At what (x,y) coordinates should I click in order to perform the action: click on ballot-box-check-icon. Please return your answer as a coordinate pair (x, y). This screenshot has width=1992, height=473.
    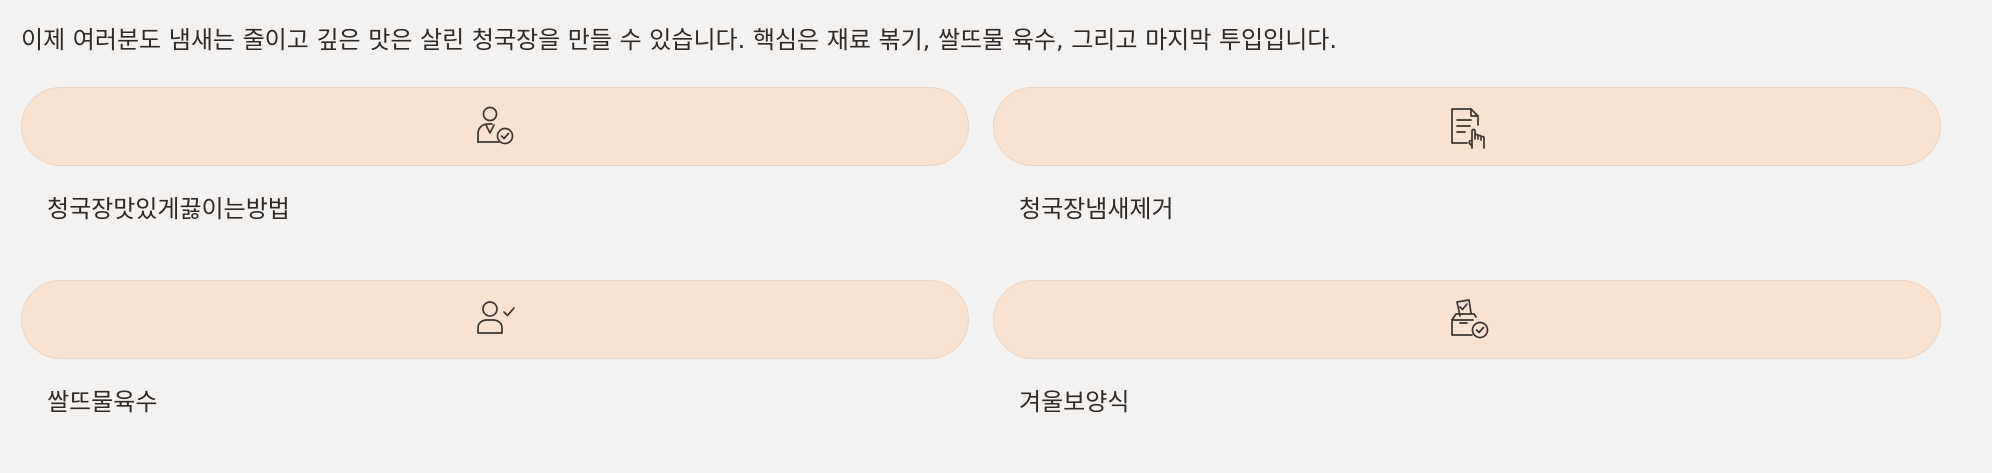
    Looking at the image, I should click on (1470, 318).